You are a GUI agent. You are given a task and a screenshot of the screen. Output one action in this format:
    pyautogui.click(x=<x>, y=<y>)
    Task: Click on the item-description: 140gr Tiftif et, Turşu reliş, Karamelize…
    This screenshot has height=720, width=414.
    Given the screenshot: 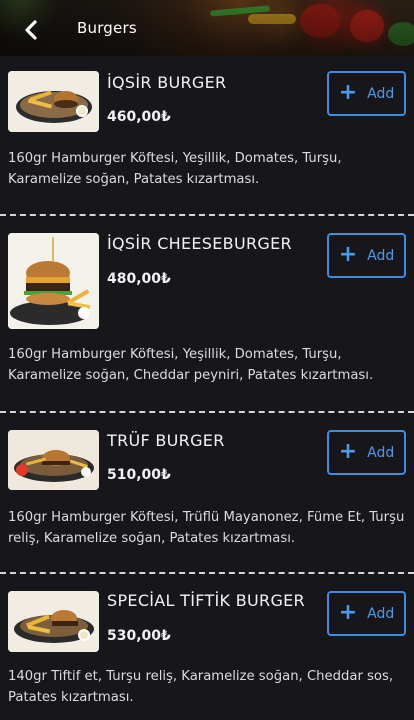 What is the action you would take?
    pyautogui.click(x=201, y=687)
    